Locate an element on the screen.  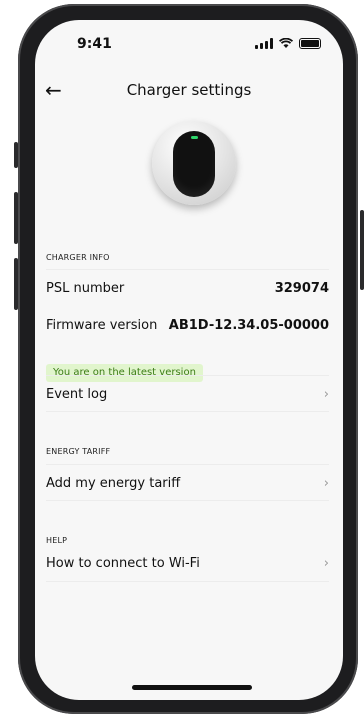
wifi-help-row: How to connect to Wi-Fi › is located at coordinates (187, 563).